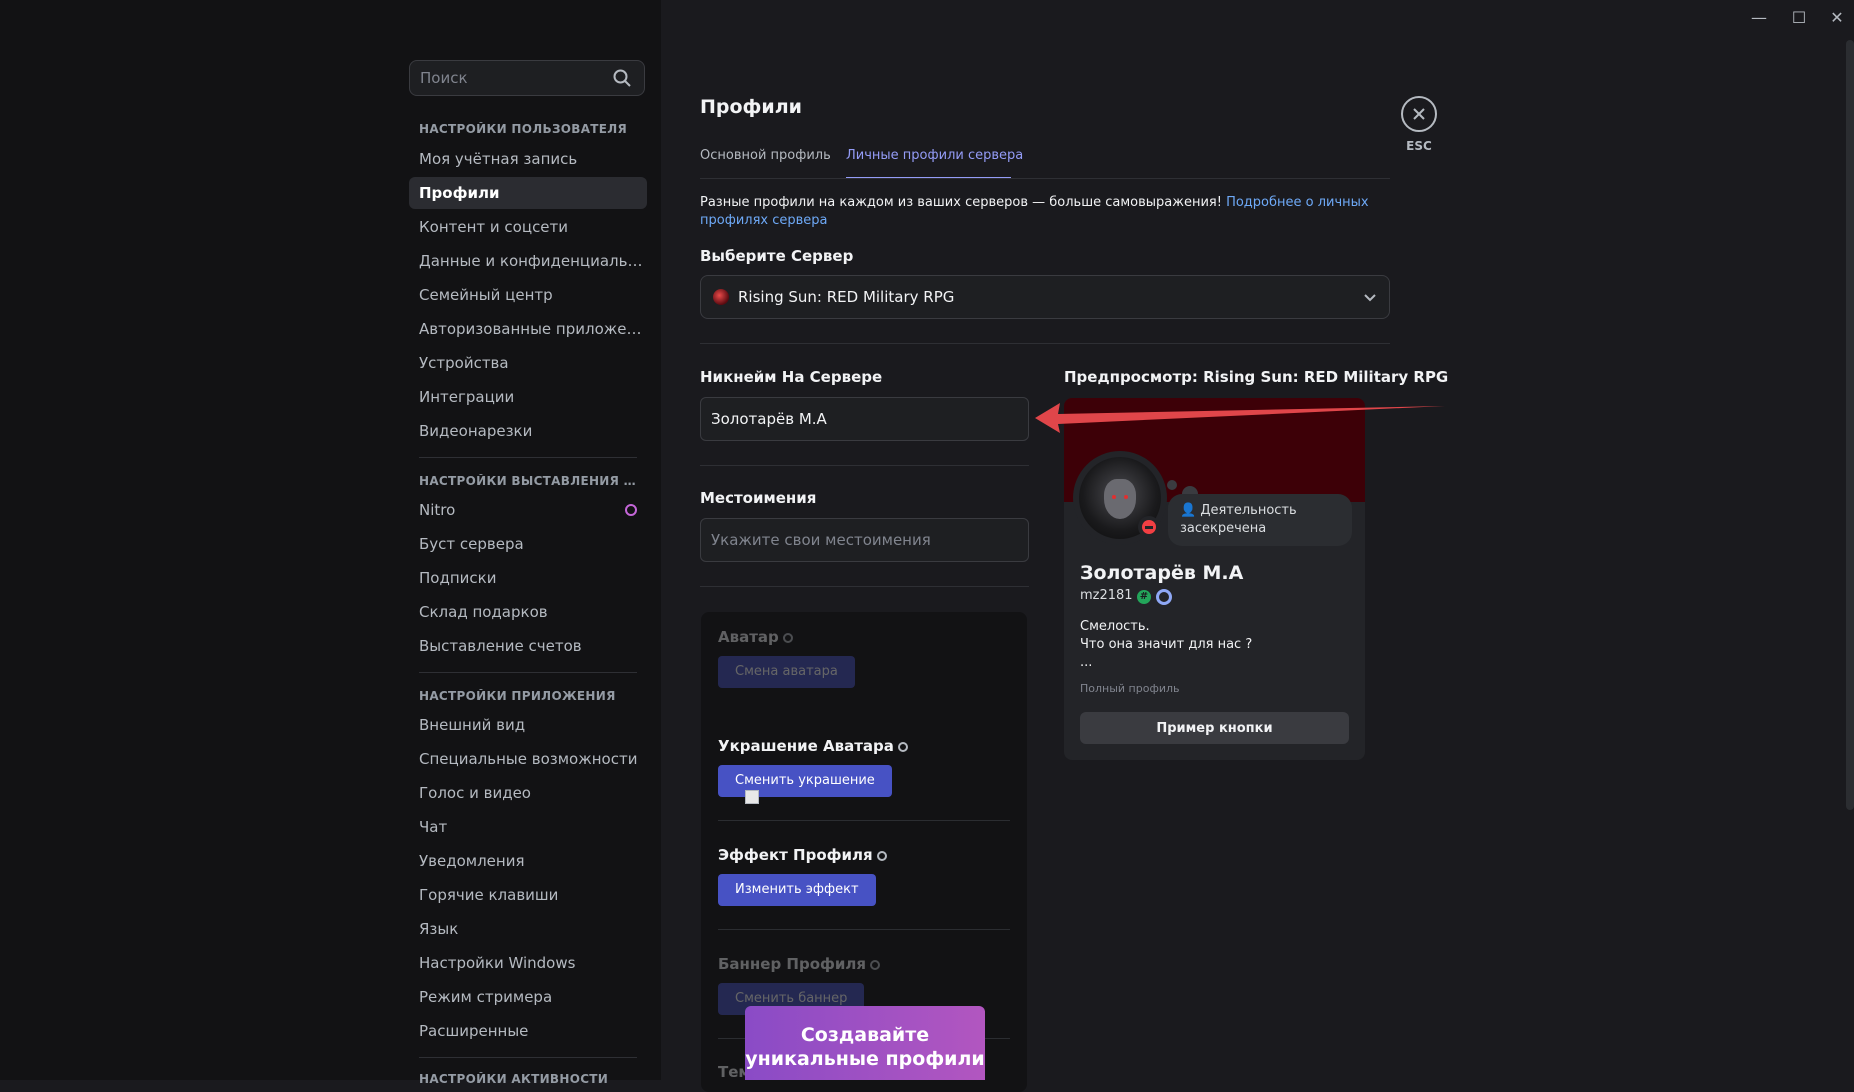 The image size is (1854, 1092). What do you see at coordinates (528, 861) in the screenshot?
I see `sidebar-item-notifications: Уведомления` at bounding box center [528, 861].